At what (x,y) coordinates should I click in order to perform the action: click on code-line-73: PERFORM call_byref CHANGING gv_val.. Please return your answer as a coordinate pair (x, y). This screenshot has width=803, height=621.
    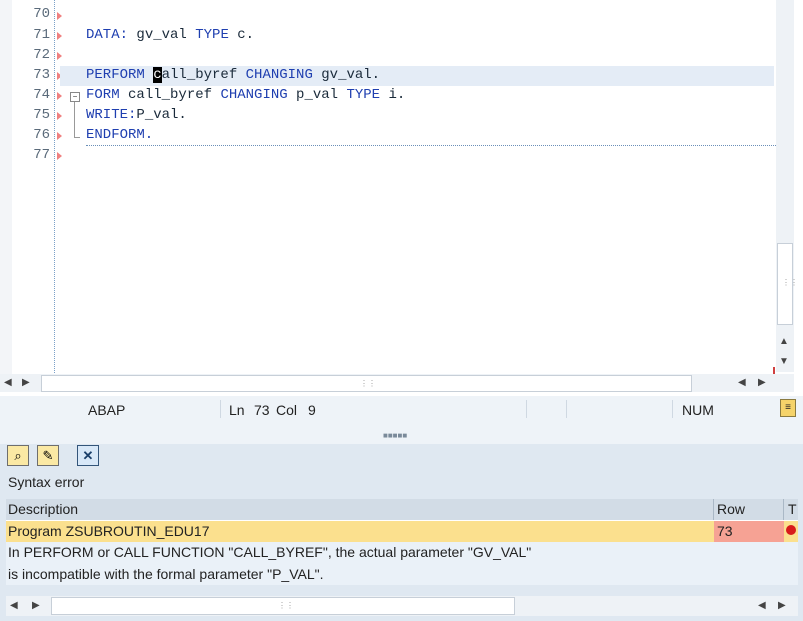
    Looking at the image, I should click on (233, 75).